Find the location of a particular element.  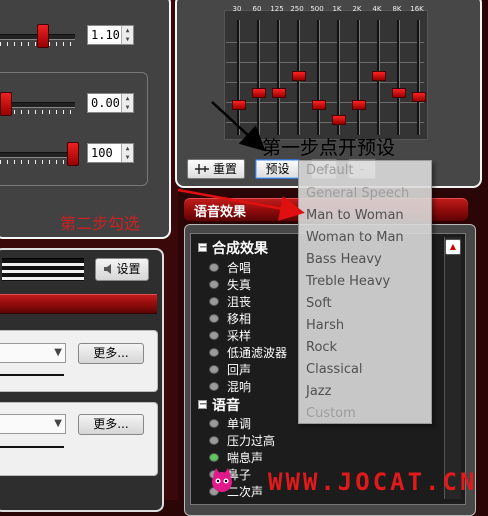

site-watermark: WWW.JOCAT.CN is located at coordinates (373, 482).